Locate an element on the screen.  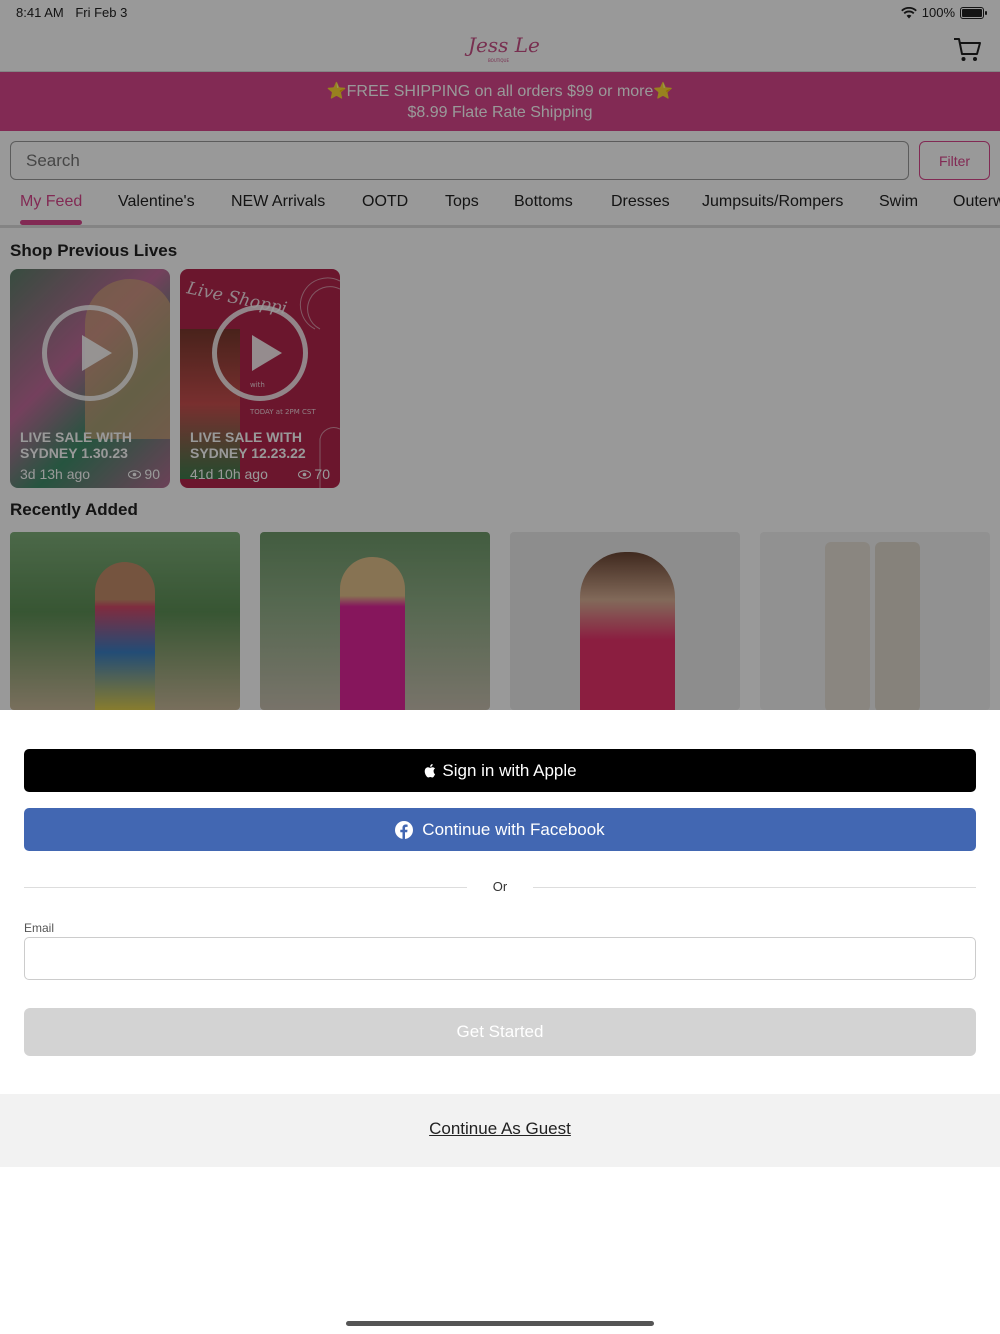
sign-in-apple-button: Sign in with Apple is located at coordinates (500, 770).